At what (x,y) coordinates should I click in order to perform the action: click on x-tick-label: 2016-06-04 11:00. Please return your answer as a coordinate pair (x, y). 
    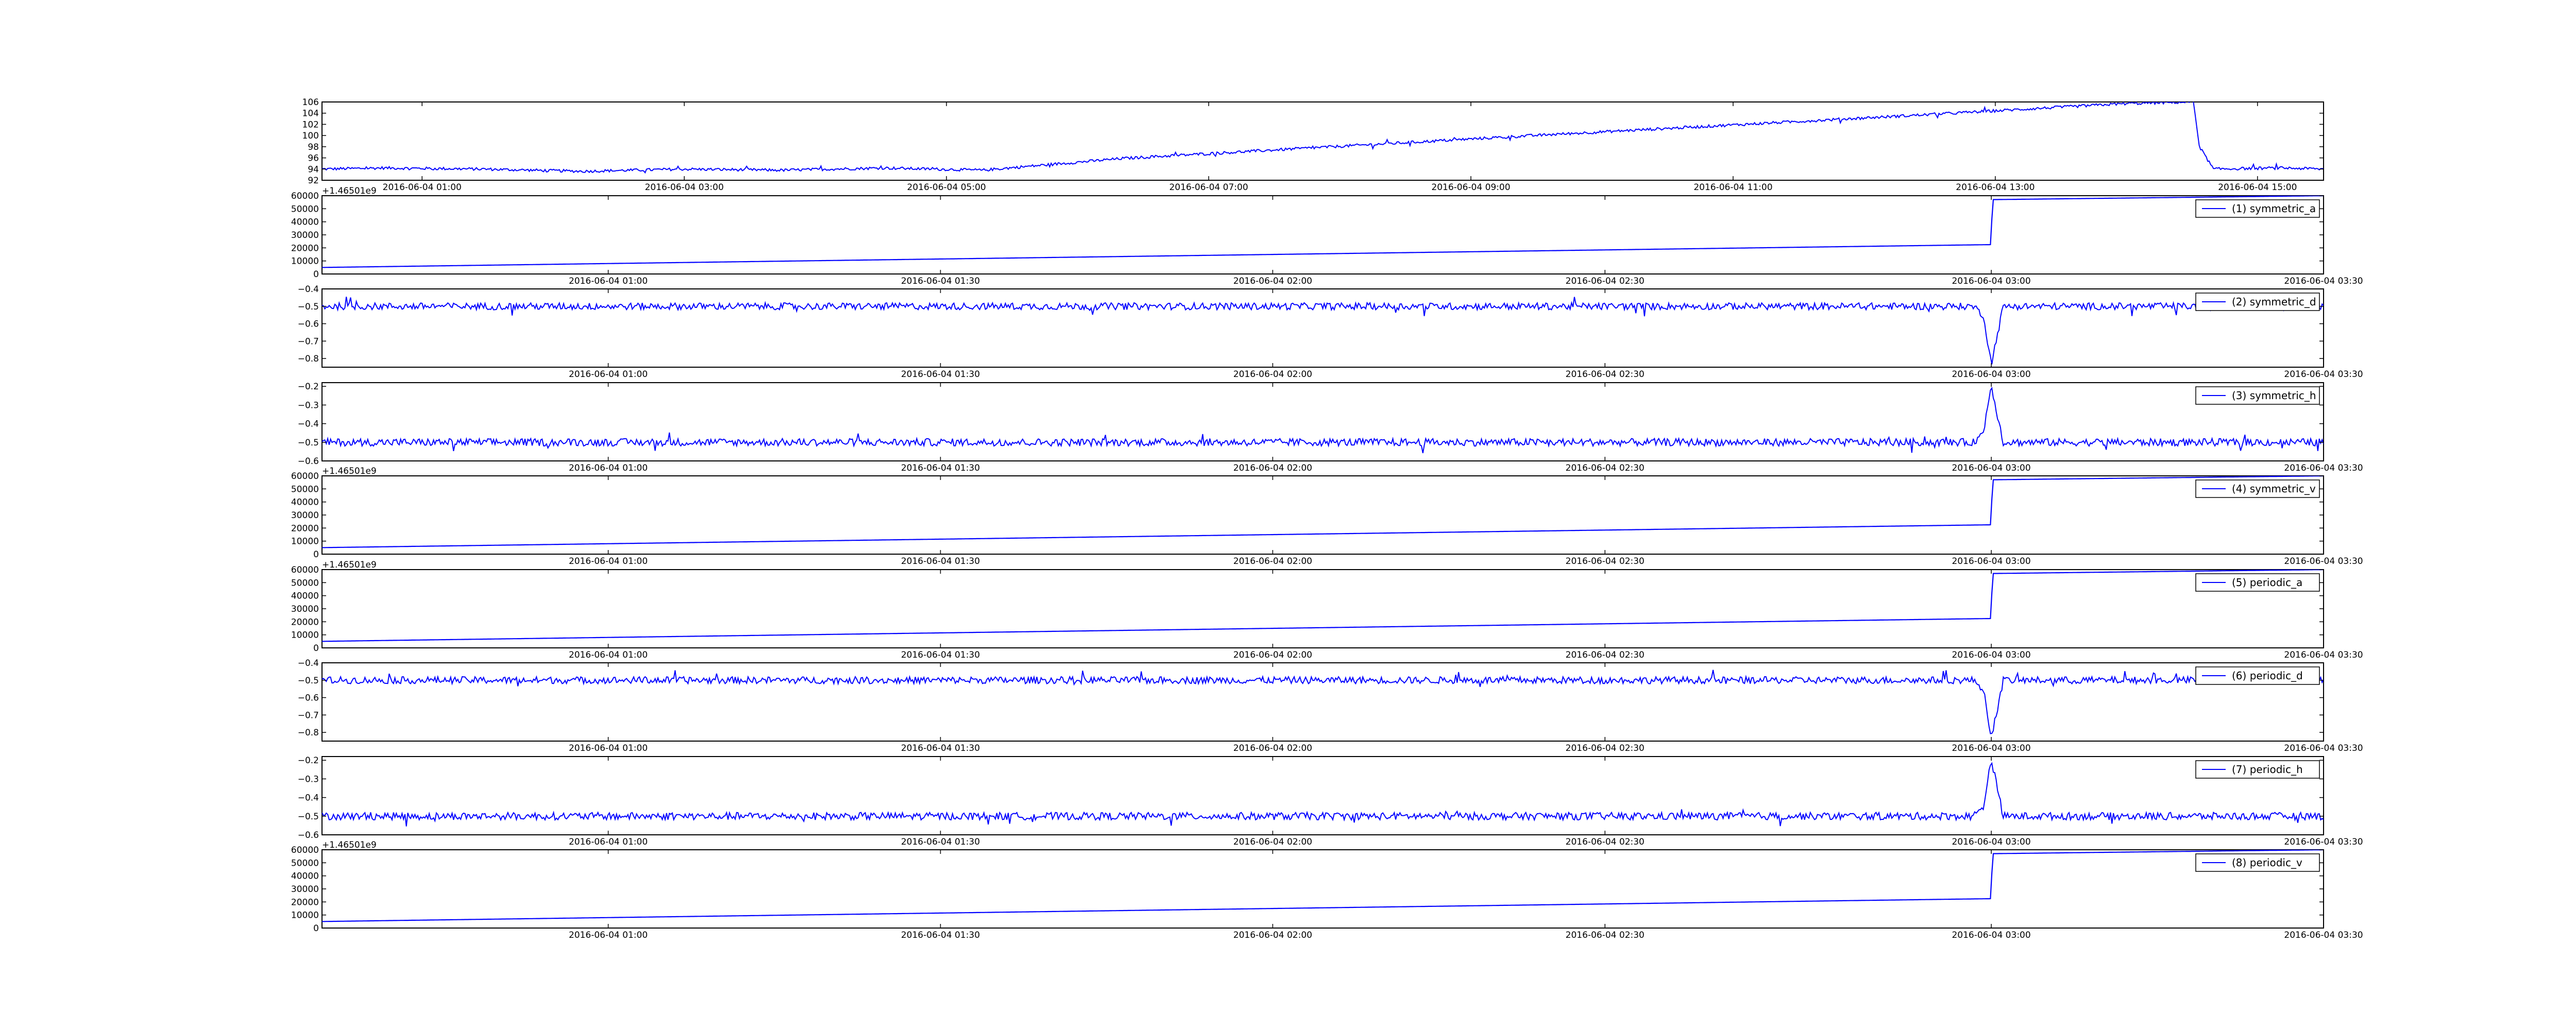
    Looking at the image, I should click on (1732, 188).